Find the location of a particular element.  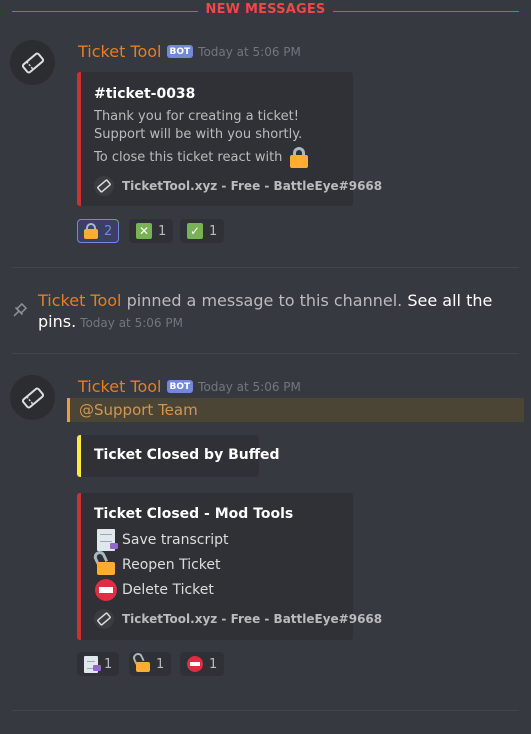

embed-description-line: Thank you for creating a ticket! is located at coordinates (196, 116).